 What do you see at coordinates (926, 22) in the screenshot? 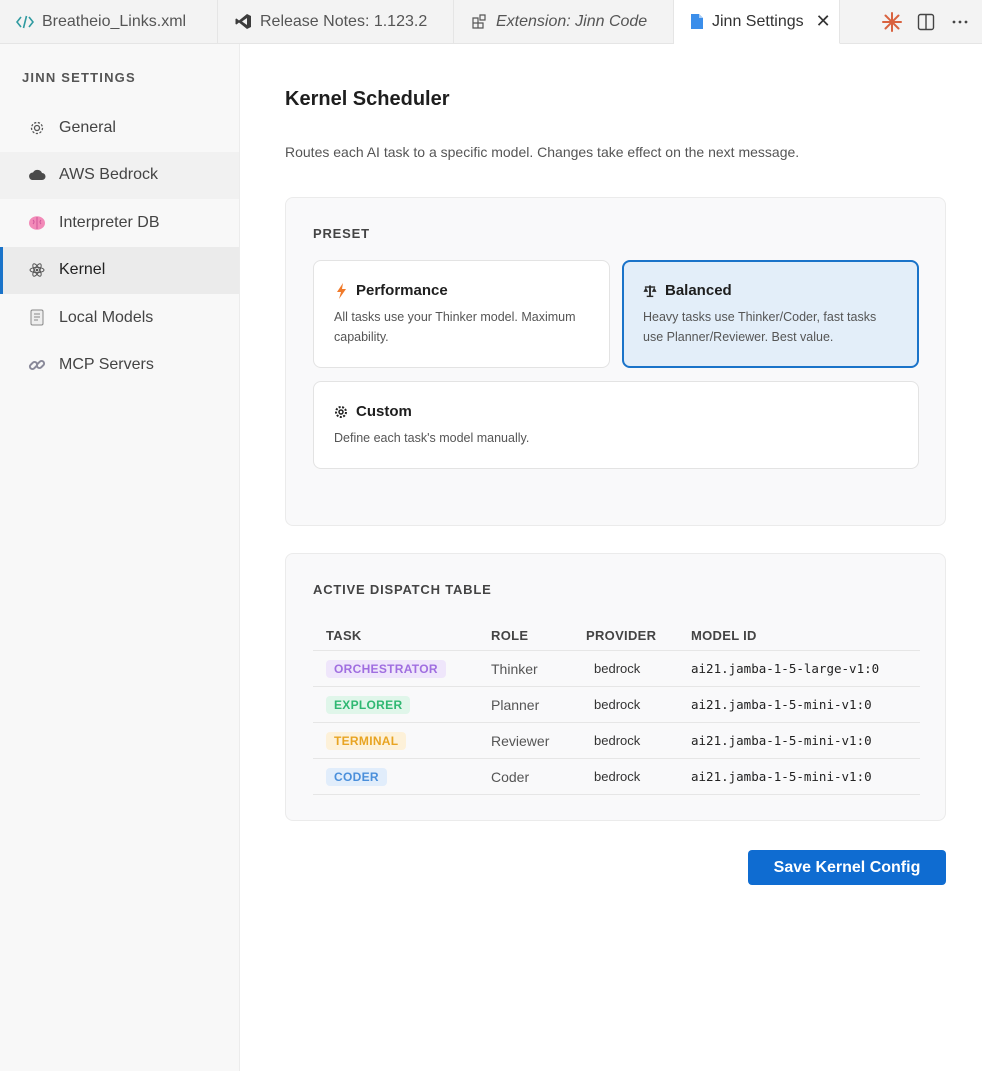
I see `split-editor-icon` at bounding box center [926, 22].